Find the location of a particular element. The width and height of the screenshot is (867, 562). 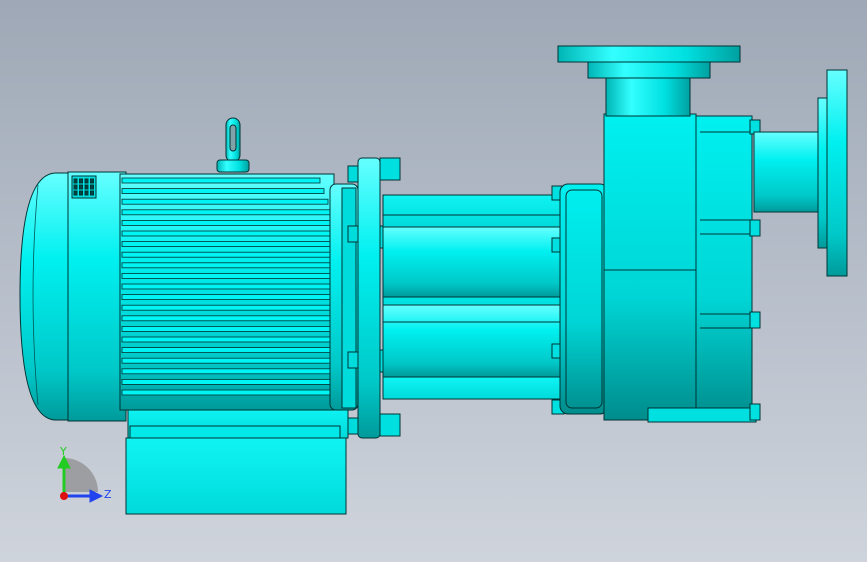

discharge-nozzle is located at coordinates (649, 81).